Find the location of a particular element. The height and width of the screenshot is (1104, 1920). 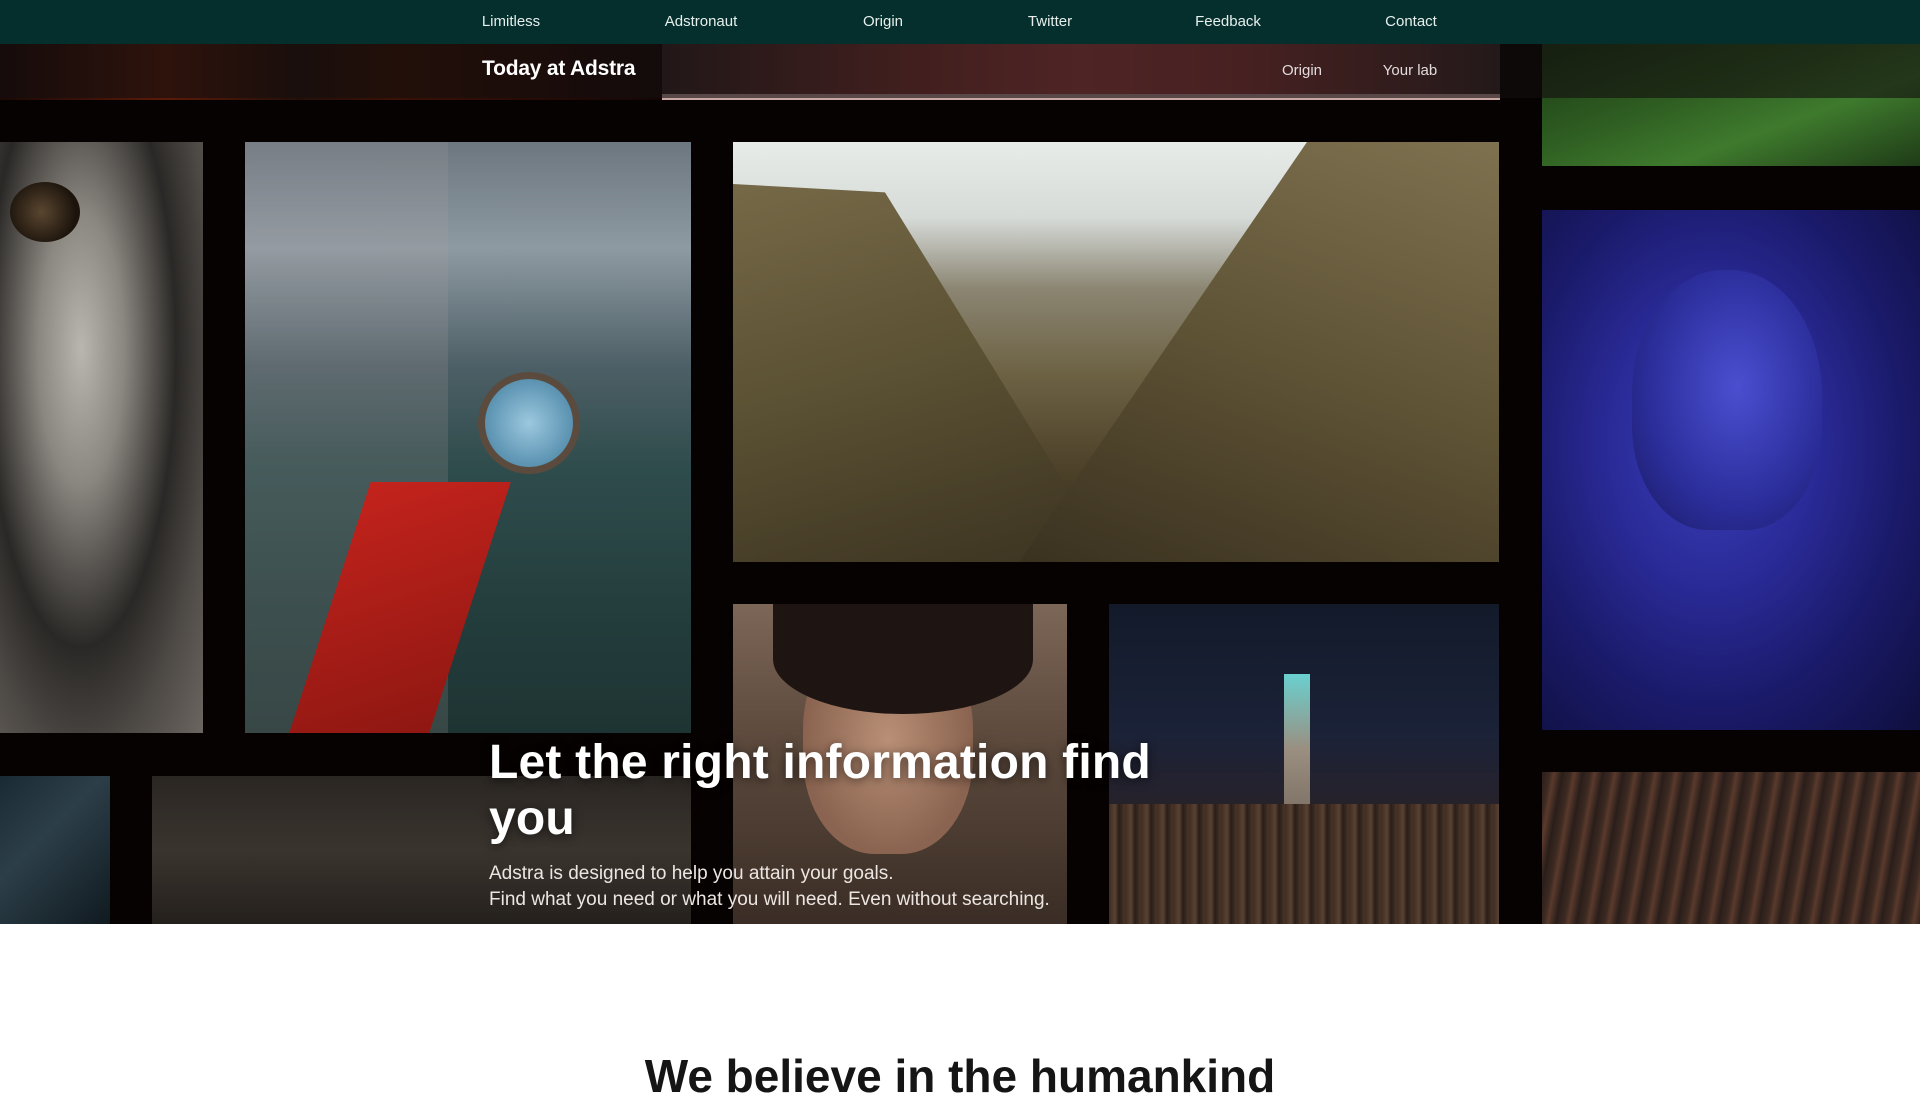

gallery-image-bottom-right is located at coordinates (1731, 848).